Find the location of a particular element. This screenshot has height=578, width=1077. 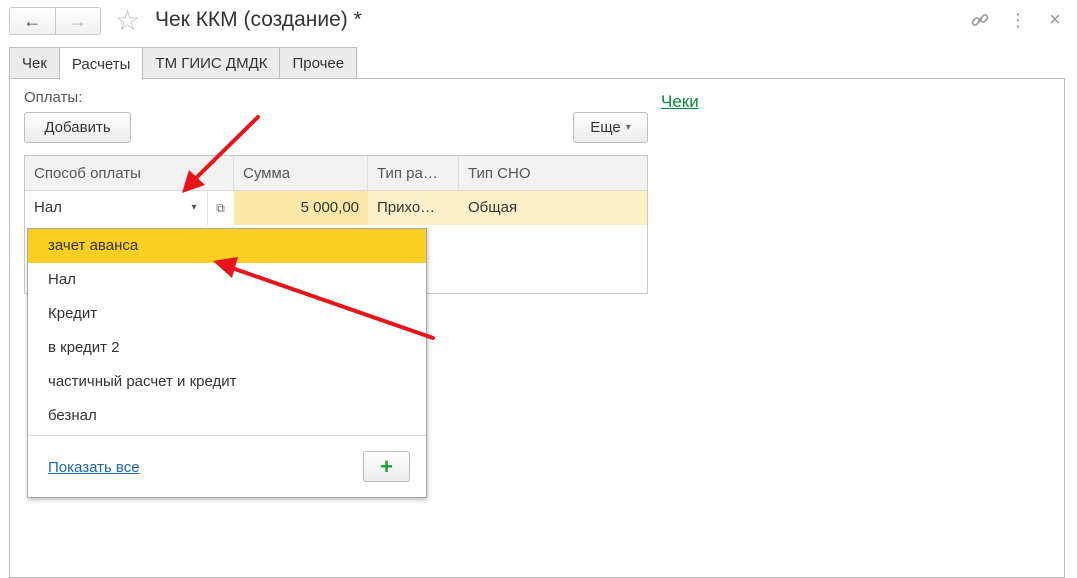

back-button: ← is located at coordinates (32, 21).